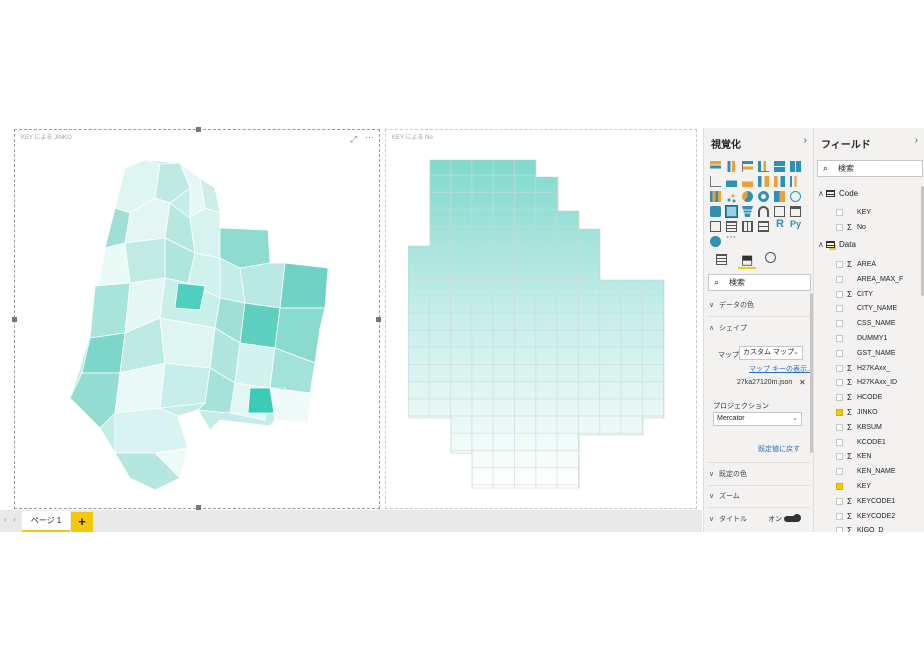  I want to click on field-name: CITY, so click(865, 294).